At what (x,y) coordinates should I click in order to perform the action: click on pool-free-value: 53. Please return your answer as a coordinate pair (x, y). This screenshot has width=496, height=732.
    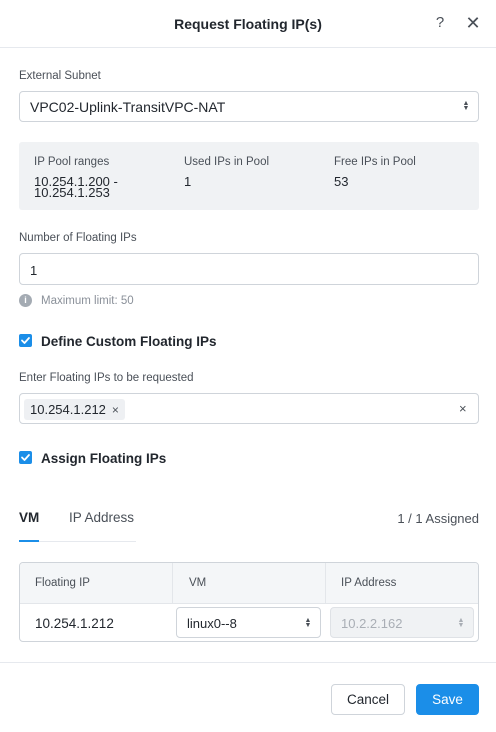
    Looking at the image, I should click on (341, 181).